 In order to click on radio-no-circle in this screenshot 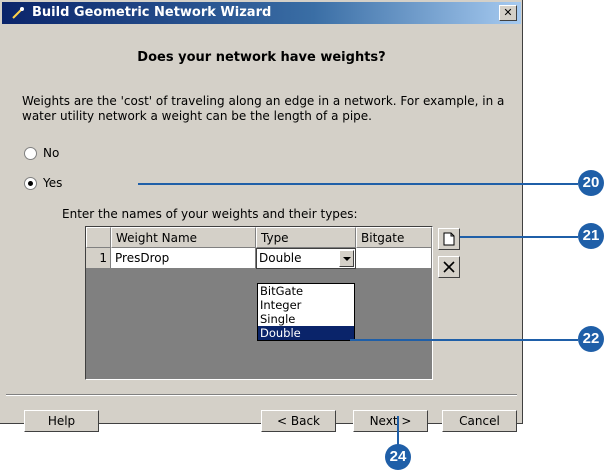, I will do `click(30, 153)`.